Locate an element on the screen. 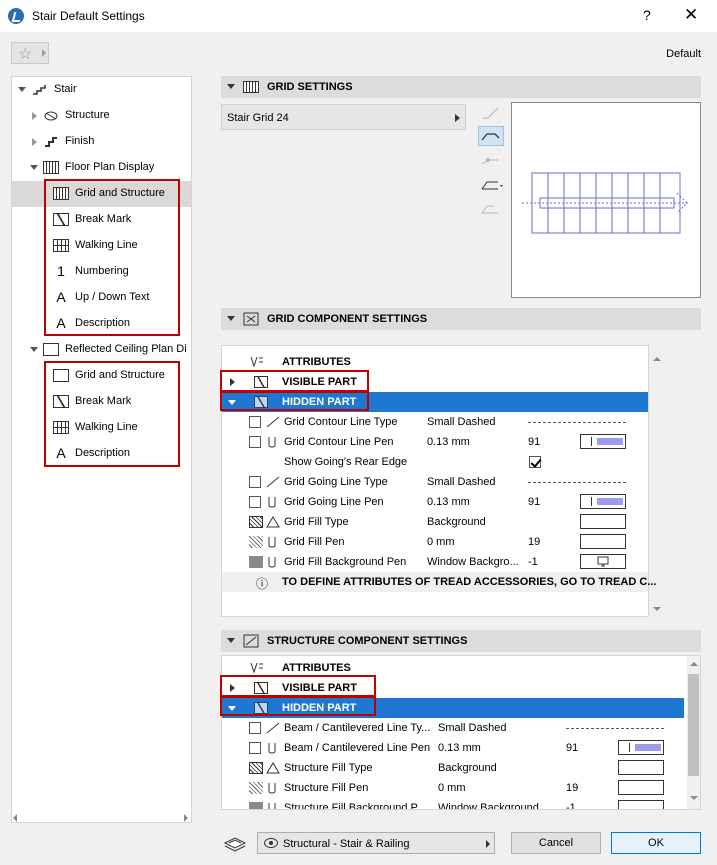 The image size is (717, 865). show-goings-rear-edge-row: Show Going's Rear Edge is located at coordinates (435, 462).